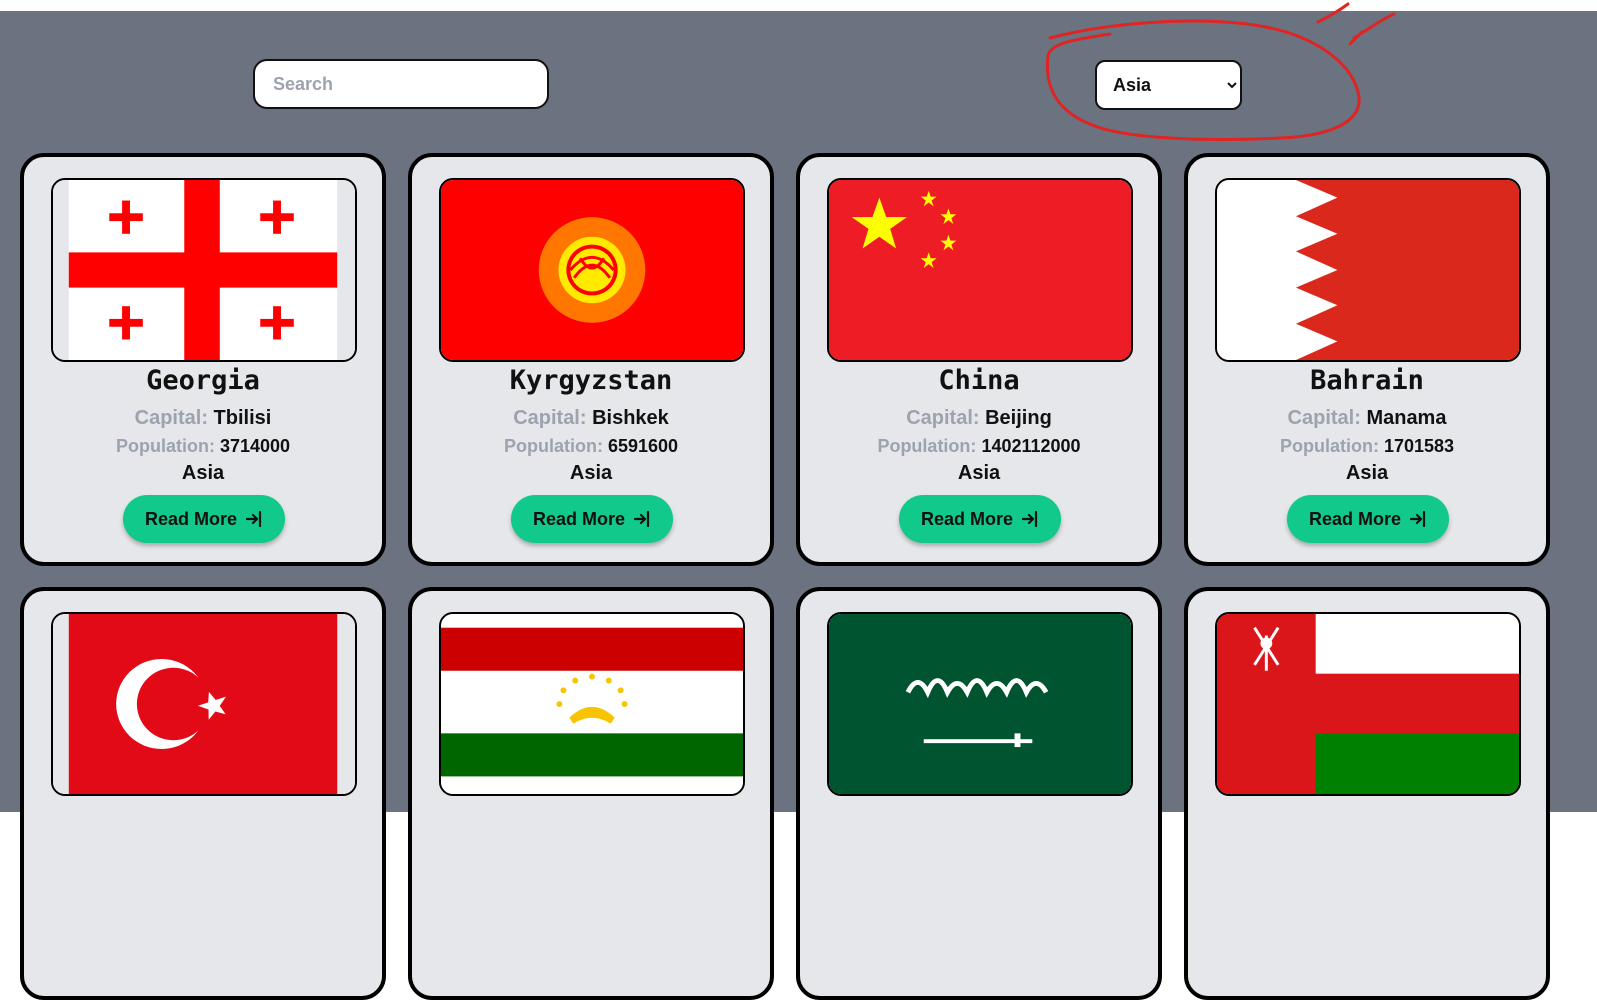  What do you see at coordinates (1031, 446) in the screenshot?
I see `population-value: 1402112000` at bounding box center [1031, 446].